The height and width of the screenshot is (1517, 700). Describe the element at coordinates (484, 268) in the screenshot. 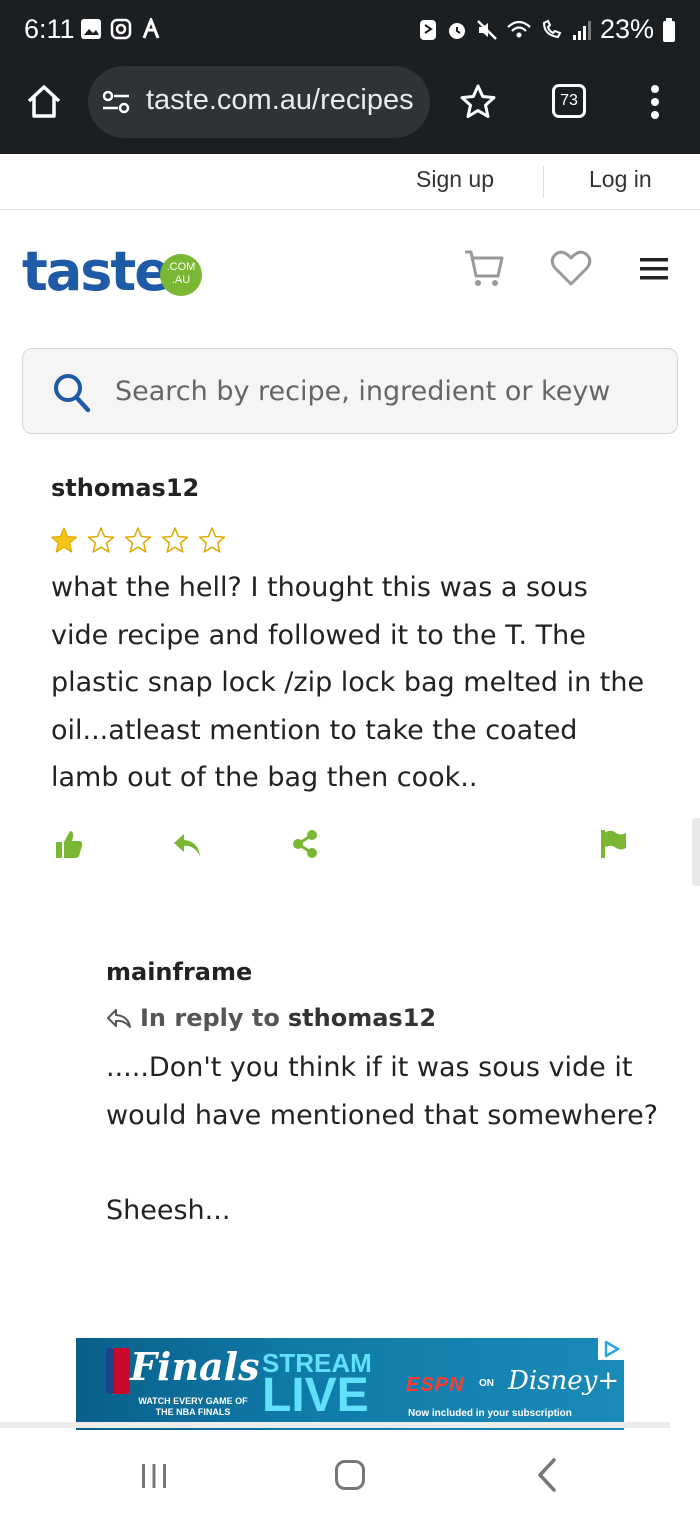

I see `cart-icon` at that location.